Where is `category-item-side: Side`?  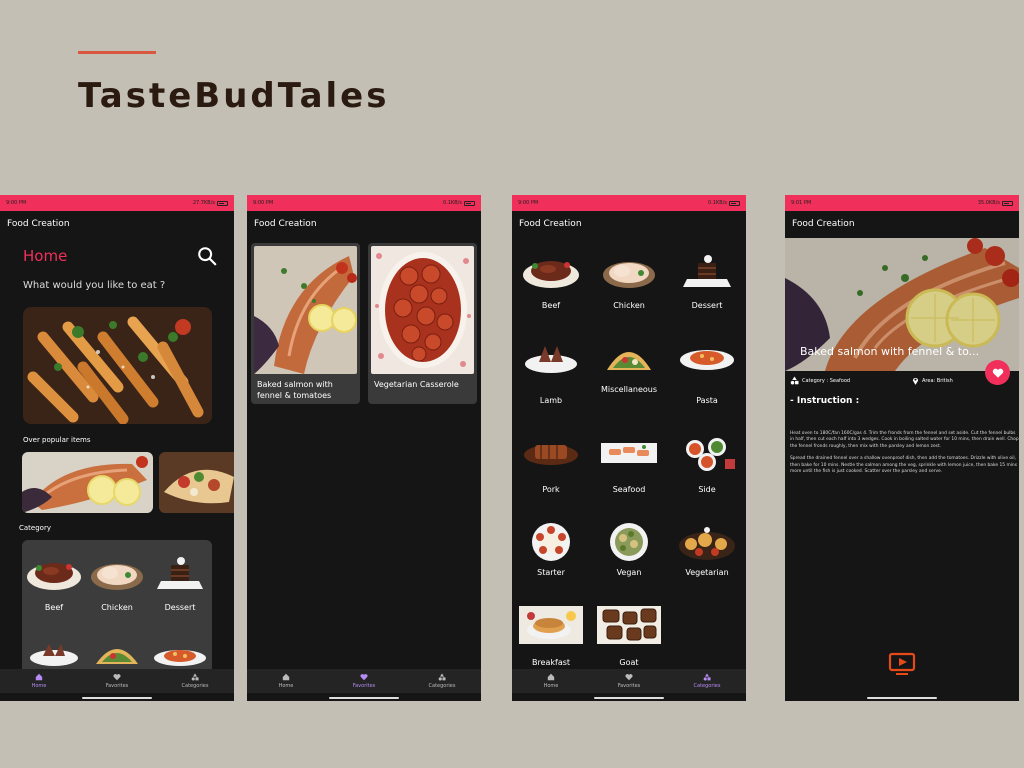 category-item-side: Side is located at coordinates (707, 465).